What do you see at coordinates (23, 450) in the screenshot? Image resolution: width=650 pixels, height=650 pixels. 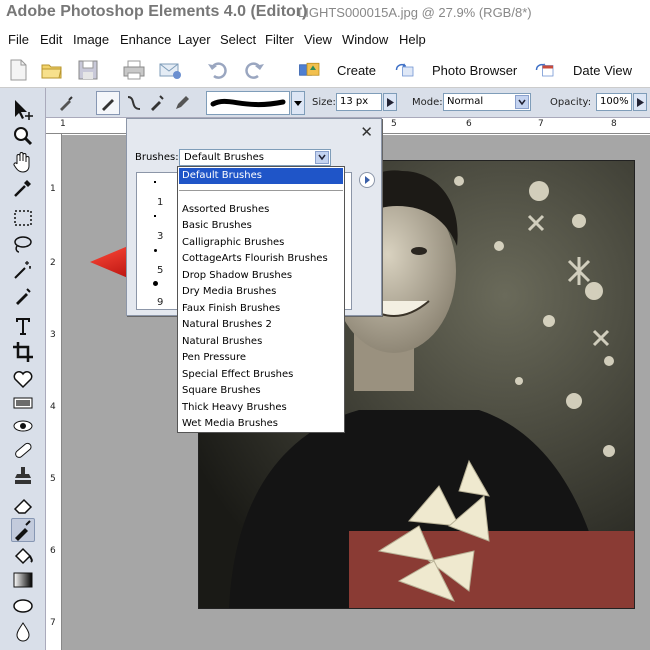 I see `healing-brush-tool-icon` at bounding box center [23, 450].